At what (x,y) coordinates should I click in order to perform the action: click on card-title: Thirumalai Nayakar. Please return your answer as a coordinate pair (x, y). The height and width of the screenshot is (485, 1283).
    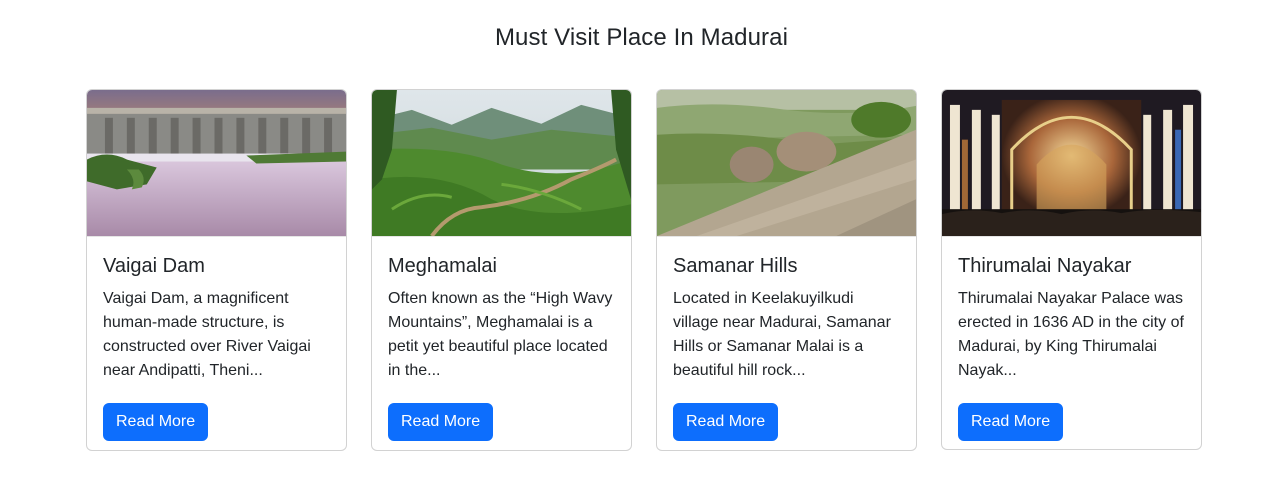
    Looking at the image, I should click on (1045, 266).